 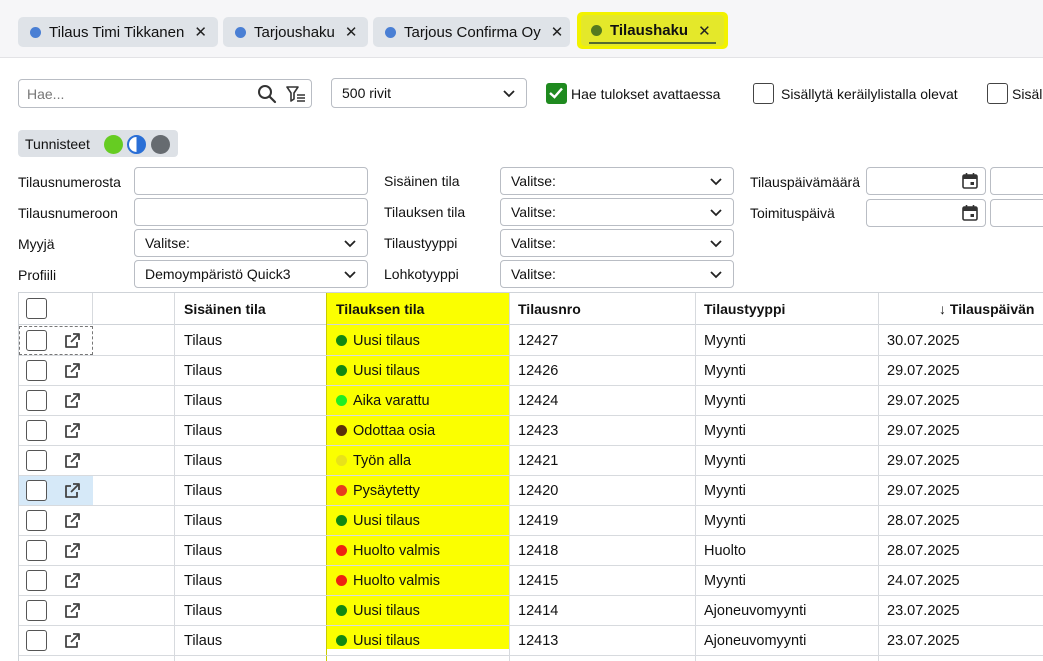 I want to click on tab-tilaus-timi-tikkanen: Tilaus Timi Tikkanen ✕, so click(x=118, y=32).